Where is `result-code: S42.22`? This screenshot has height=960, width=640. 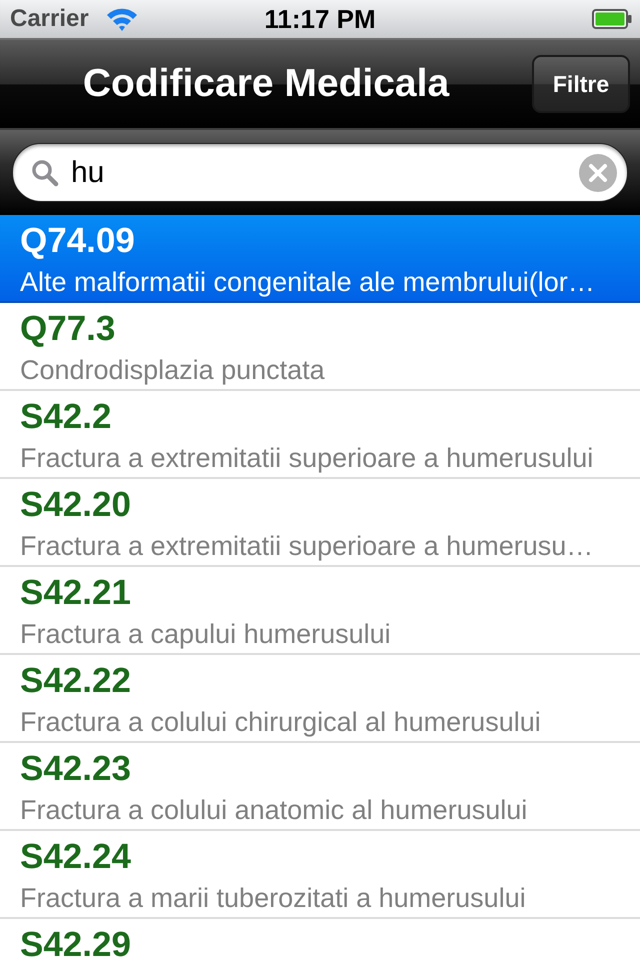 result-code: S42.22 is located at coordinates (76, 681).